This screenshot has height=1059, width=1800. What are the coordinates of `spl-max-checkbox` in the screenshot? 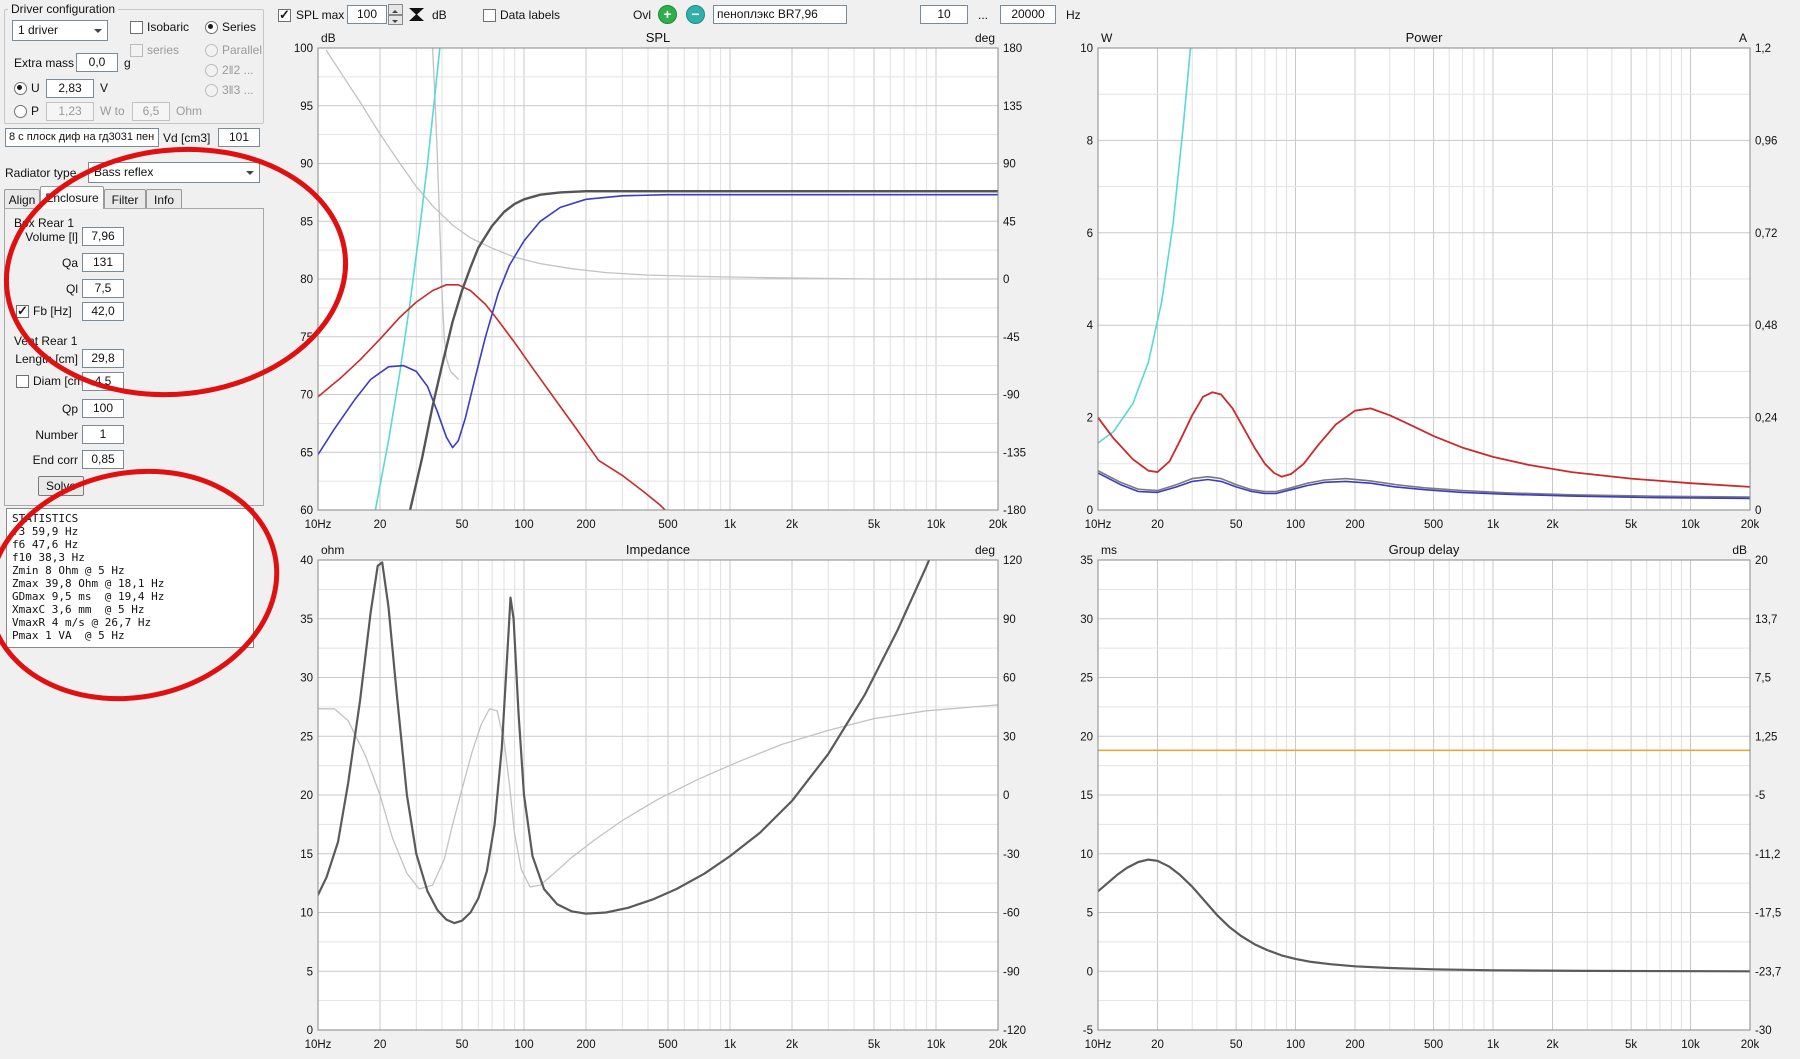 It's located at (284, 15).